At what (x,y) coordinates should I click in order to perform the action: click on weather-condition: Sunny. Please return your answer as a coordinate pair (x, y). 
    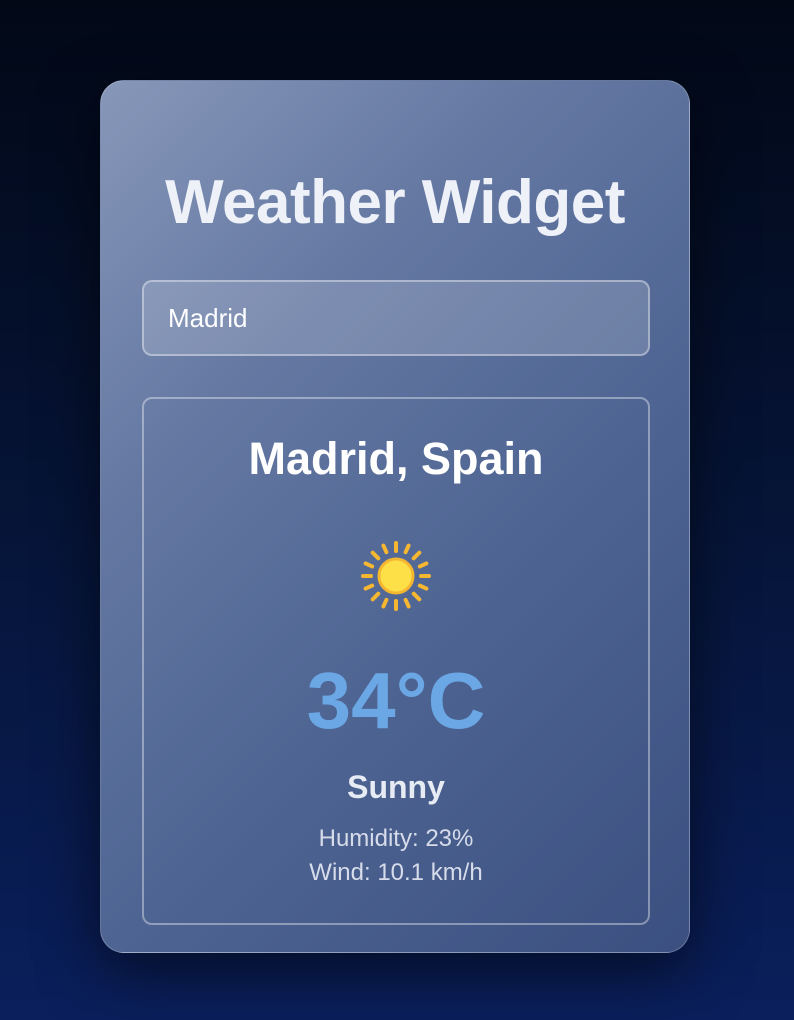
    Looking at the image, I should click on (396, 787).